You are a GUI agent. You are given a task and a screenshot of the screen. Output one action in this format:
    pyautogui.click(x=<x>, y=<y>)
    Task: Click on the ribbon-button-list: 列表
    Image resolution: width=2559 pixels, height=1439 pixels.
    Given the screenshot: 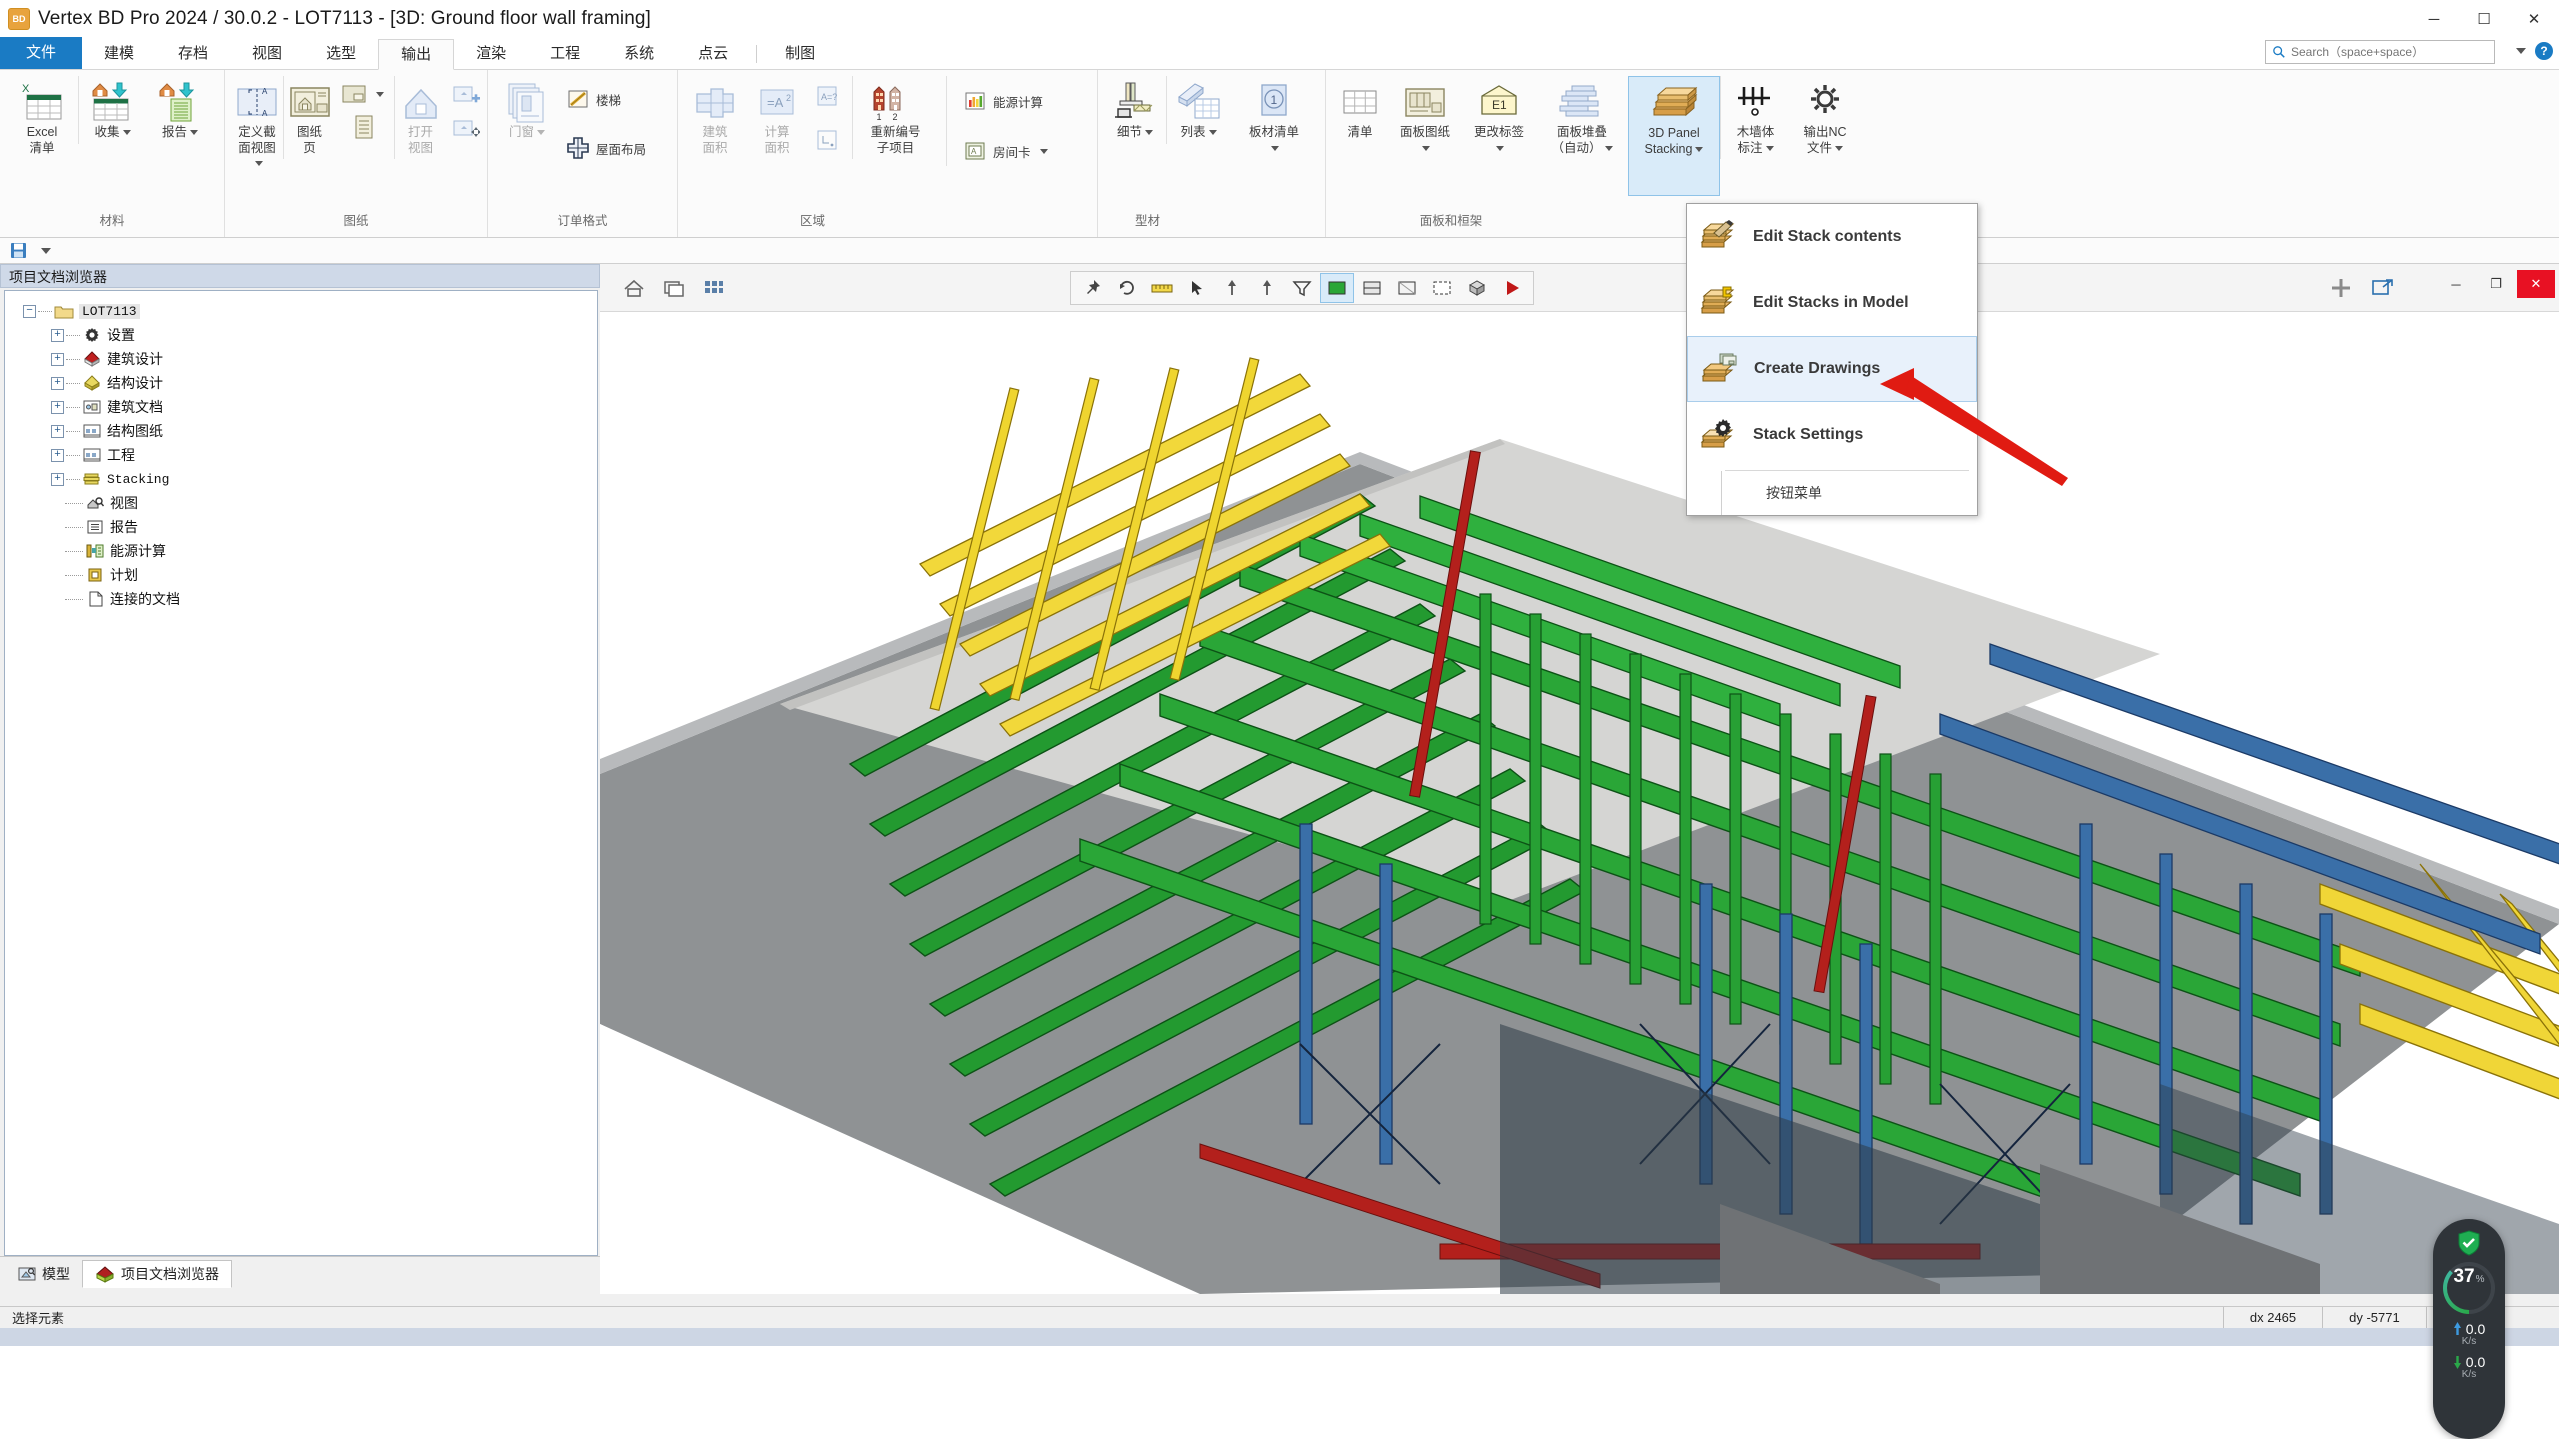 What is the action you would take?
    pyautogui.click(x=1198, y=110)
    